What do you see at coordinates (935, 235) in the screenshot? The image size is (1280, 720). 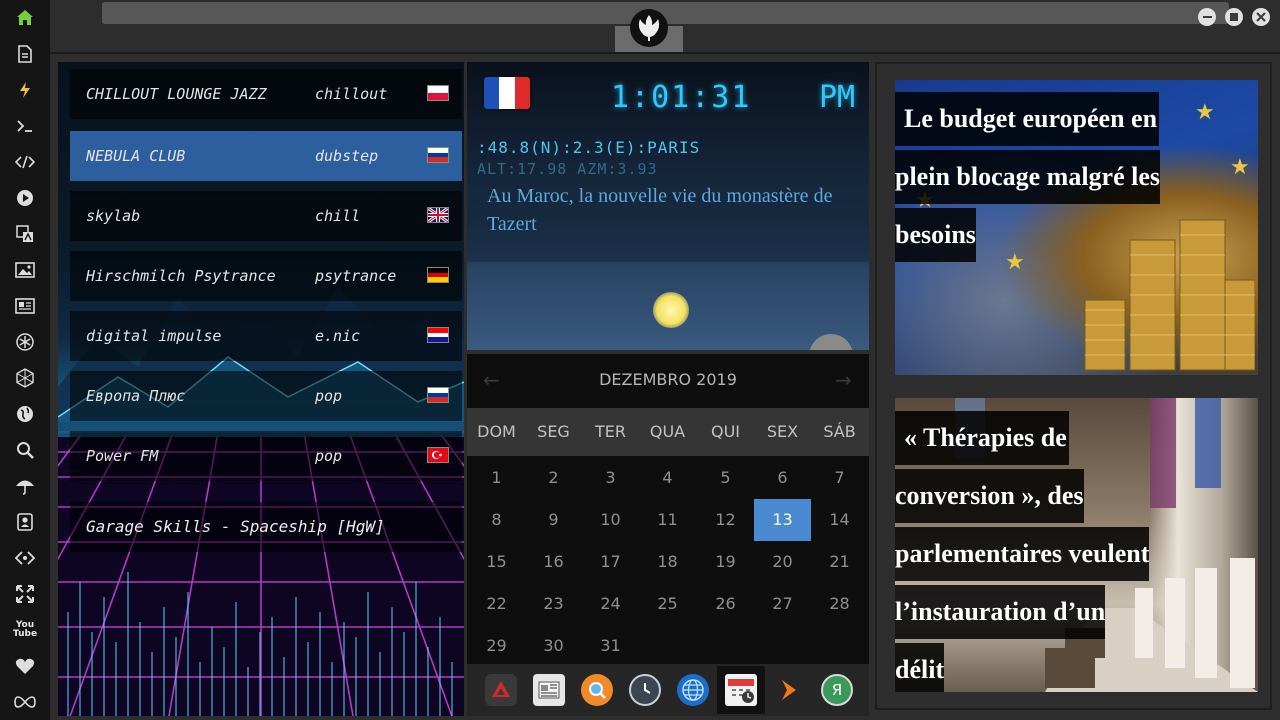 I see `news-headline-line: besoins` at bounding box center [935, 235].